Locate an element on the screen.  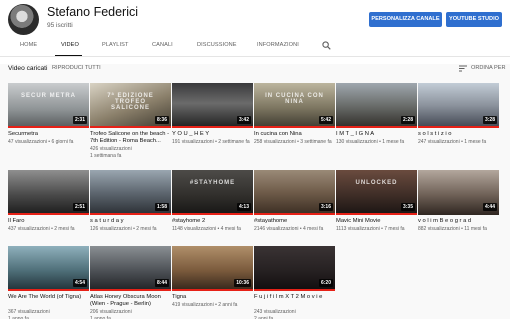
search-icon is located at coordinates (326, 45).